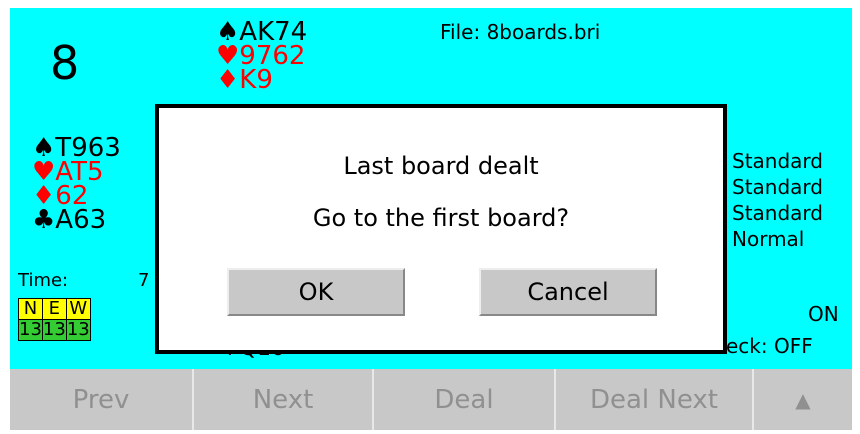  Describe the element at coordinates (65, 63) in the screenshot. I see `board-number: 8` at that location.